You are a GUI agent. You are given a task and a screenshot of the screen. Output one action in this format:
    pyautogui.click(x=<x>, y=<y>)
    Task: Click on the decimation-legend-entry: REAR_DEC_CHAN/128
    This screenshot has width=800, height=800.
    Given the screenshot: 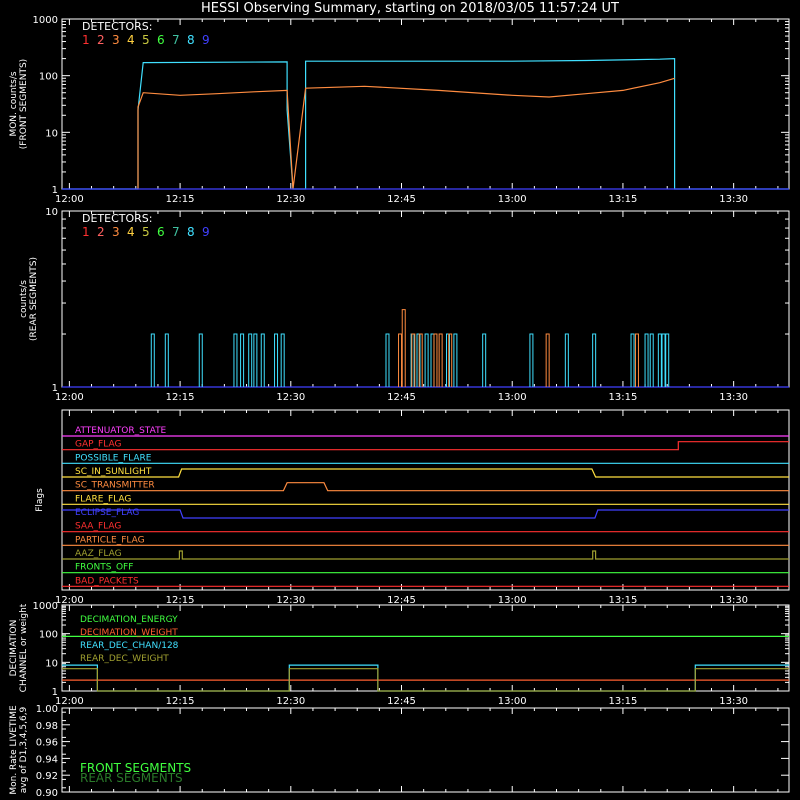 What is the action you would take?
    pyautogui.click(x=129, y=646)
    